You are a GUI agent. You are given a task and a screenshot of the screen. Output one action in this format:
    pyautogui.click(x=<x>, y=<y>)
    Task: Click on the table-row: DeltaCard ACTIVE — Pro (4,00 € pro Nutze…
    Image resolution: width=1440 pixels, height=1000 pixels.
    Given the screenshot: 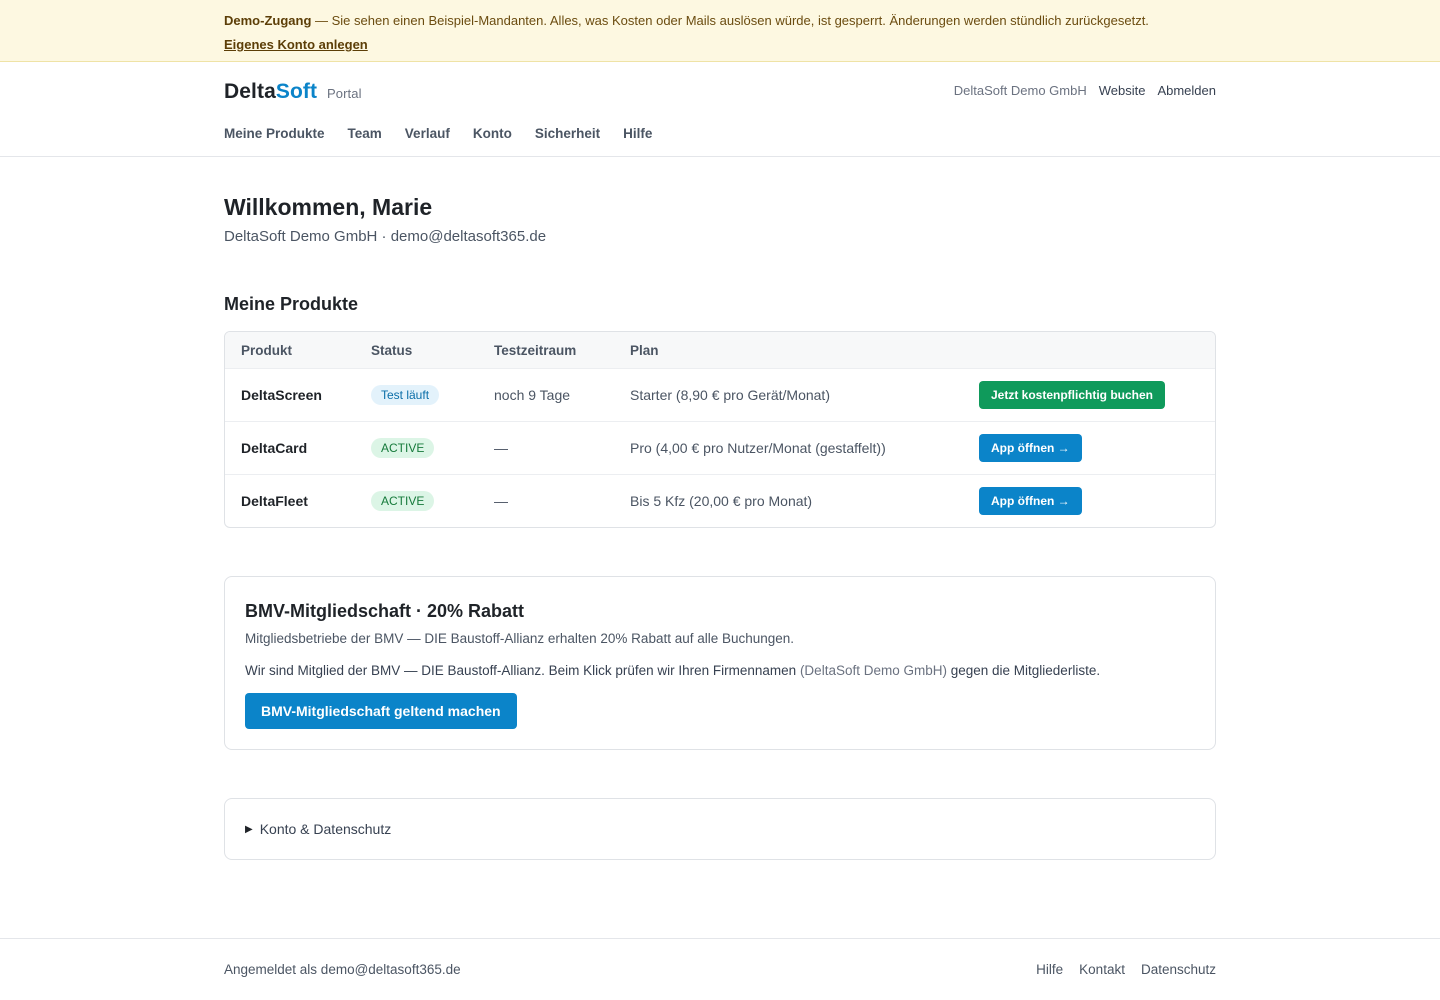 What is the action you would take?
    pyautogui.click(x=720, y=447)
    